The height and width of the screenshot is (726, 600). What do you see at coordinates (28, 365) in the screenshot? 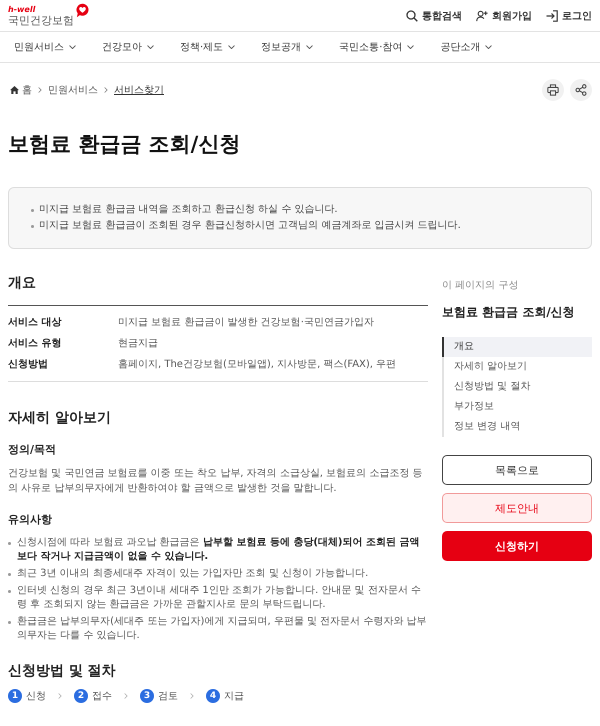
I see `overview-label: 신청방법` at bounding box center [28, 365].